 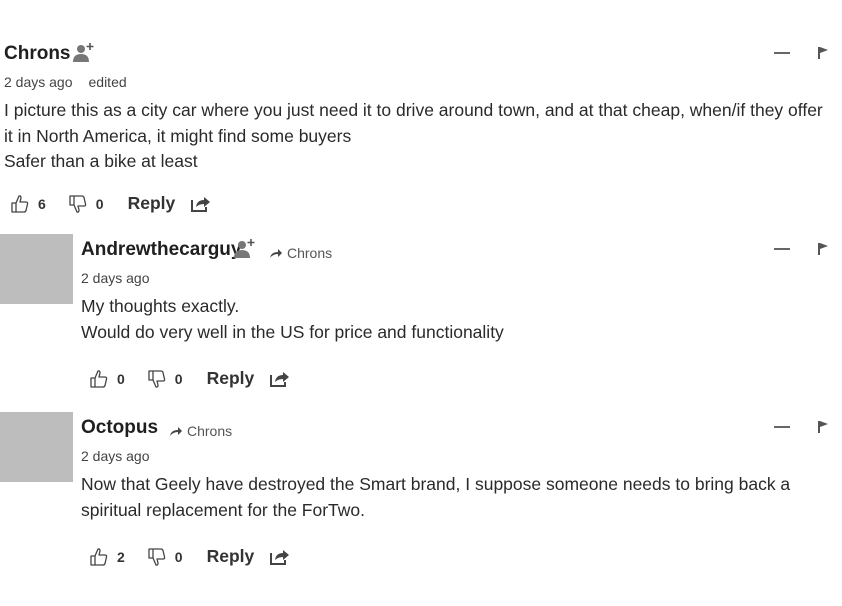 I want to click on like-count: 2, so click(x=121, y=556).